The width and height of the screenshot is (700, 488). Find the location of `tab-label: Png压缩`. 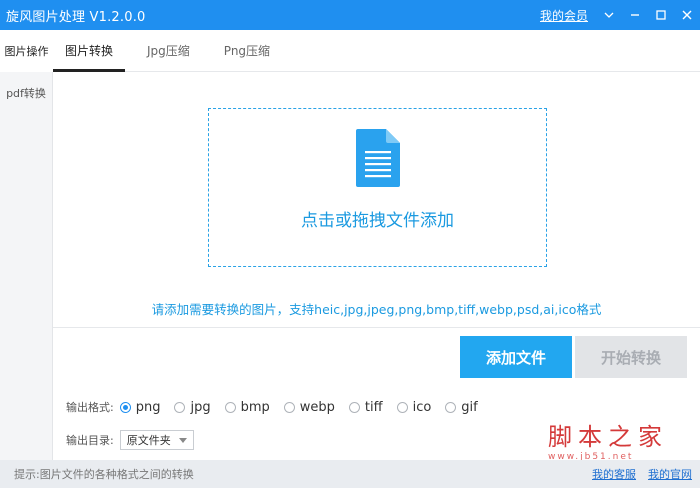

tab-label: Png压缩 is located at coordinates (247, 50).